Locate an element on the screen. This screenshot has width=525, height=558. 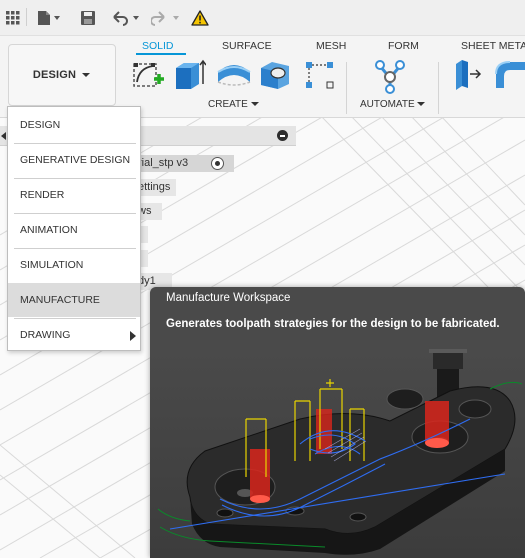
create-group-menu: CREATE is located at coordinates (233, 104).